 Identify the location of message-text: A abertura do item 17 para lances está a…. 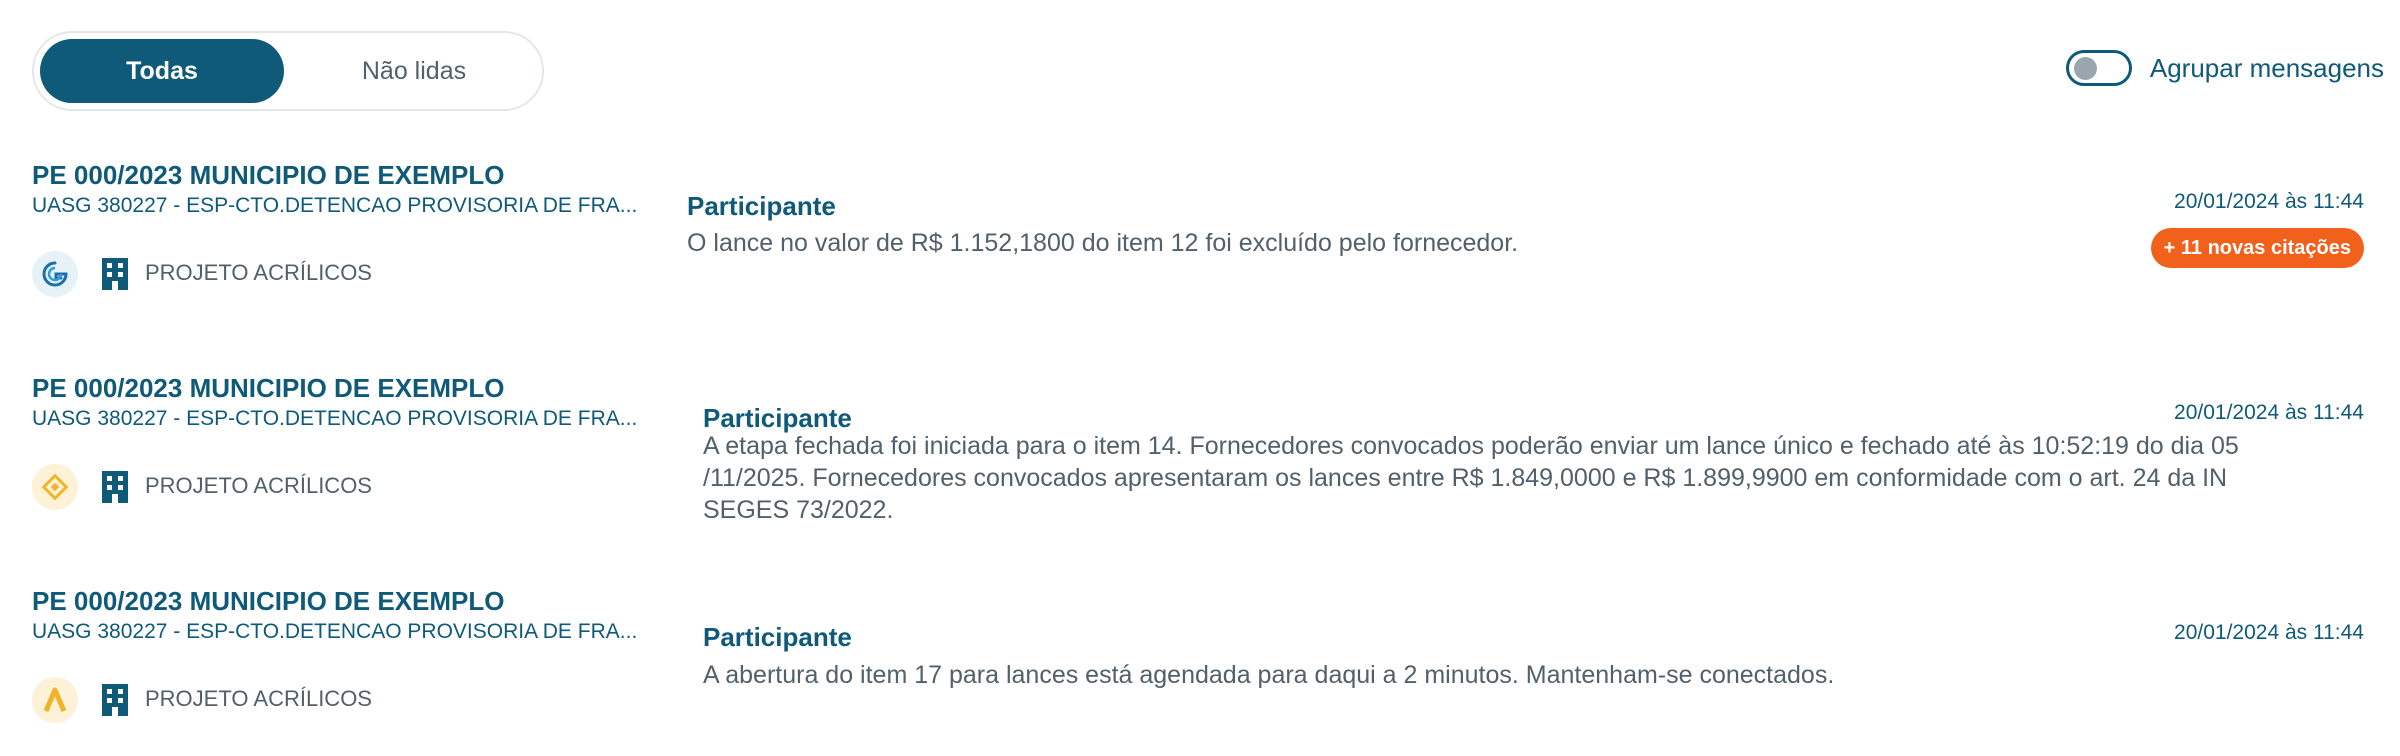
(1269, 675).